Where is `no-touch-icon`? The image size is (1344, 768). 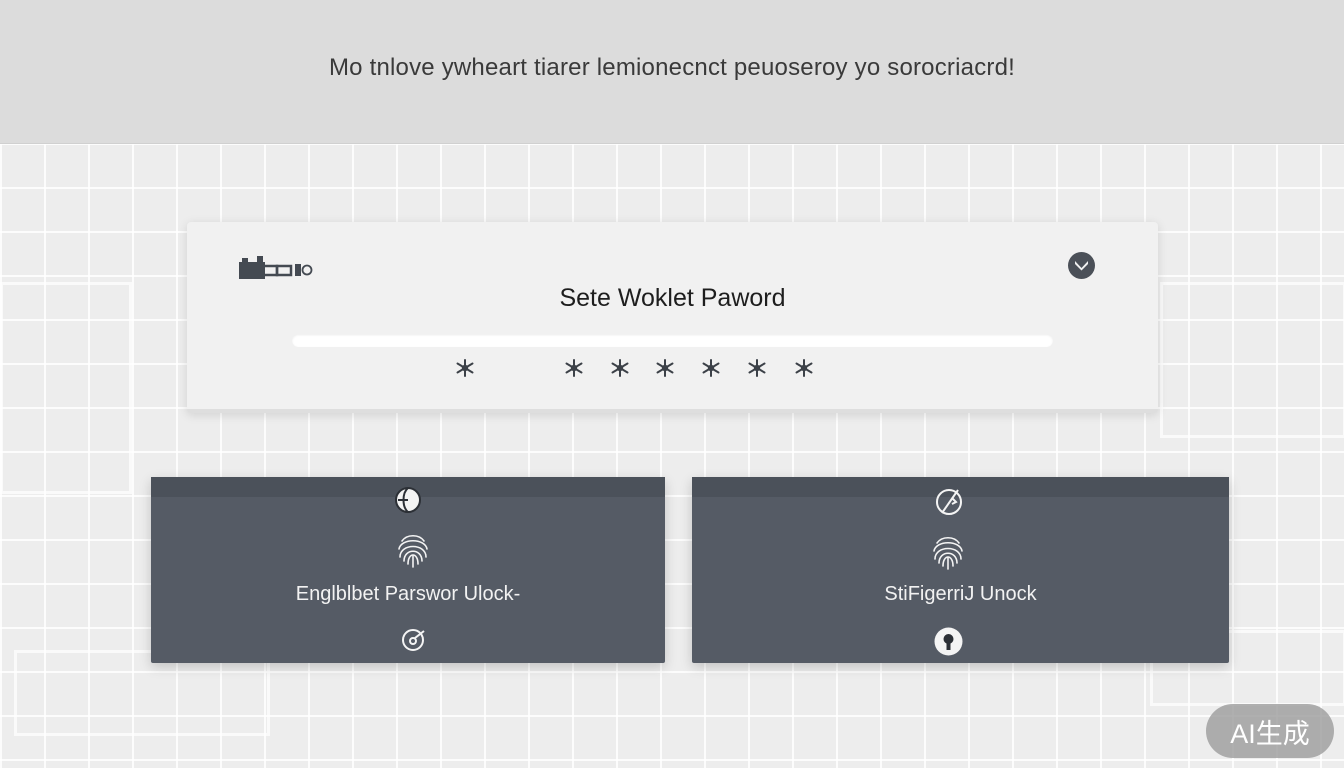
no-touch-icon is located at coordinates (949, 502).